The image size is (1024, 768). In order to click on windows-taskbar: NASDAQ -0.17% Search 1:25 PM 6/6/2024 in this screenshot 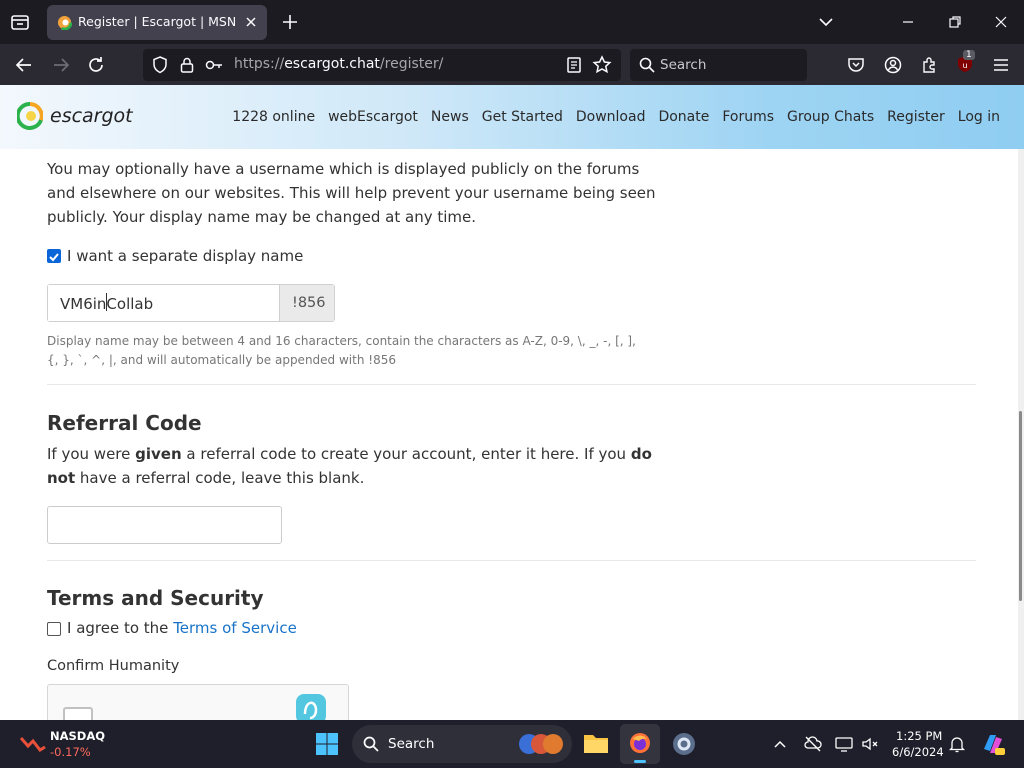, I will do `click(512, 744)`.